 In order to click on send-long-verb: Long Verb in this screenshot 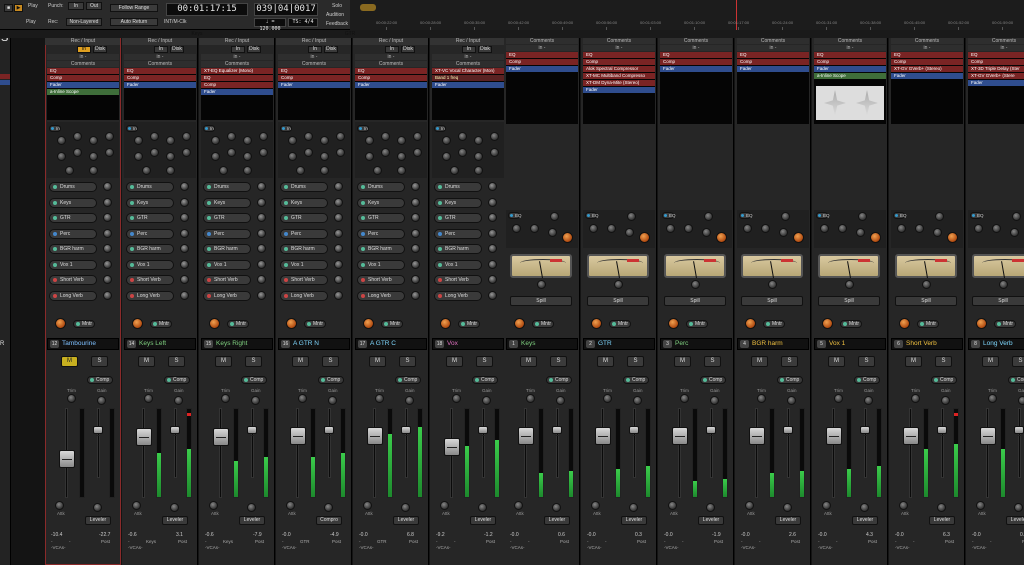, I will do `click(150, 295)`.